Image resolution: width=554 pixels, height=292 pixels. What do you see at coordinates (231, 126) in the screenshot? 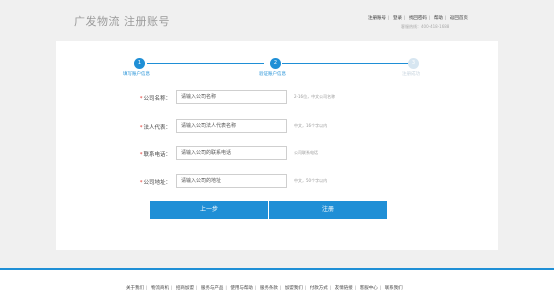
I see `legal-rep-input: 请输入公司法人代表名称` at bounding box center [231, 126].